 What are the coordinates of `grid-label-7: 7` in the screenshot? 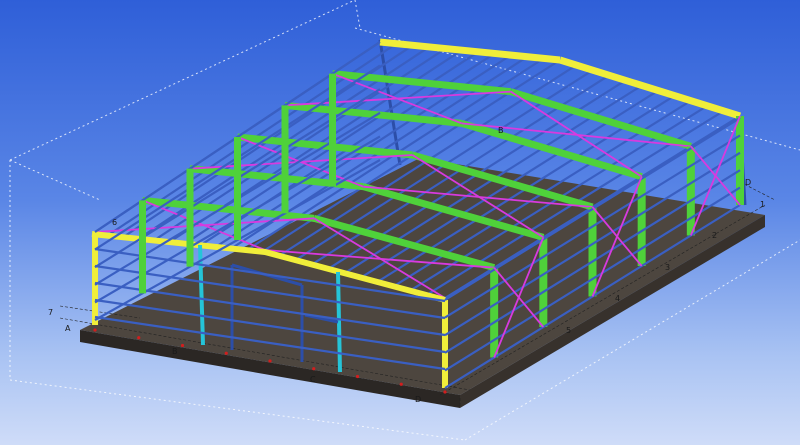 It's located at (50, 312).